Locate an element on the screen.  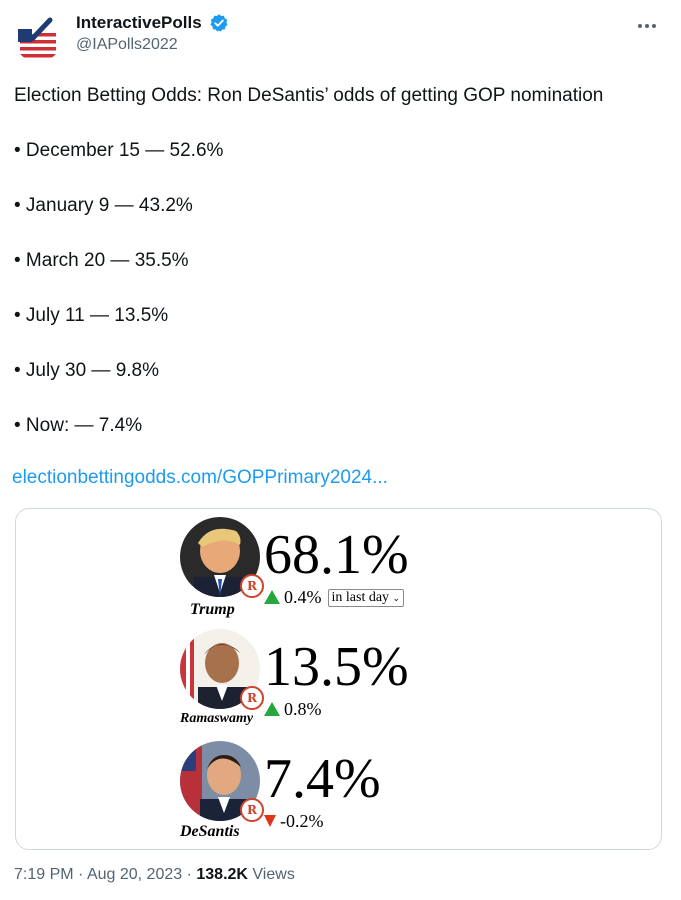
views-label: Views is located at coordinates (273, 874).